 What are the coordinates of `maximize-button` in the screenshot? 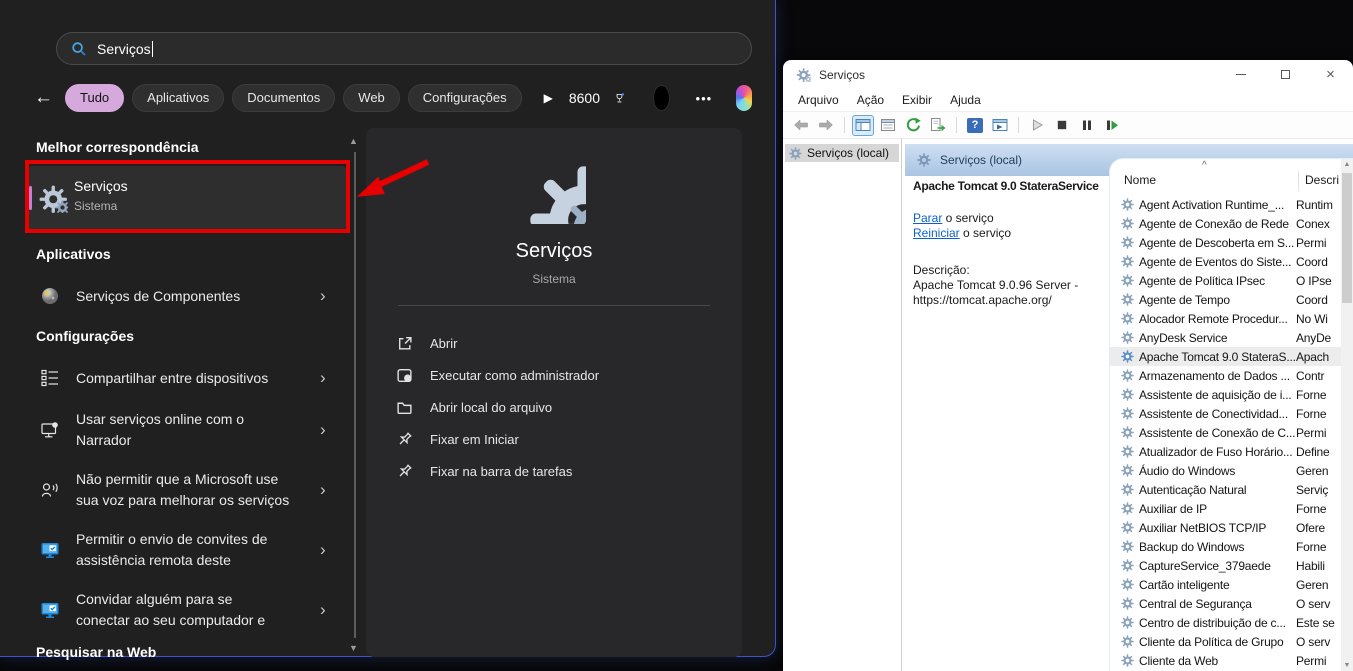 It's located at (1285, 74).